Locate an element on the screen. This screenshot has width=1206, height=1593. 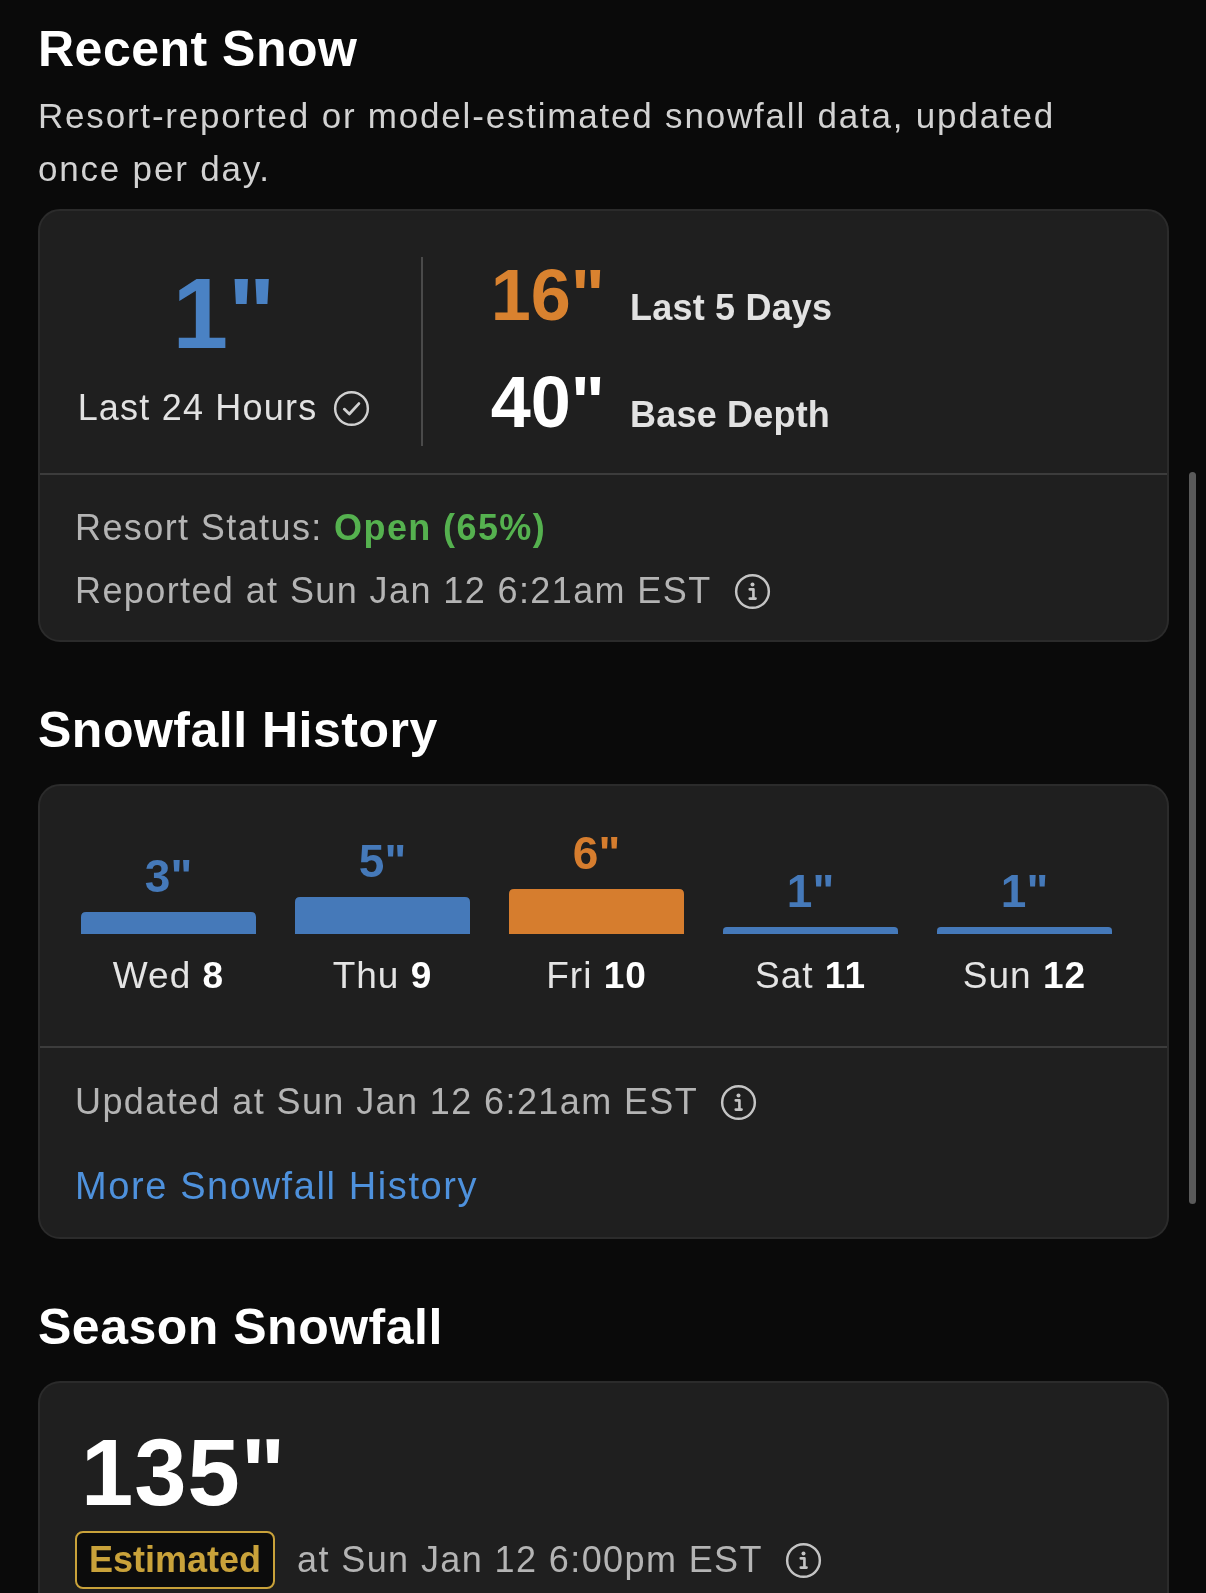
section-title: Snowfall History is located at coordinates (238, 730).